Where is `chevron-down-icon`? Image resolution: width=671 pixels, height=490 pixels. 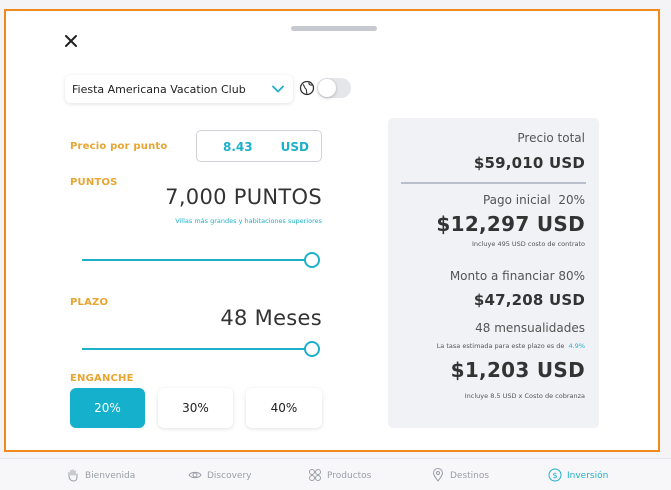
chevron-down-icon is located at coordinates (278, 89).